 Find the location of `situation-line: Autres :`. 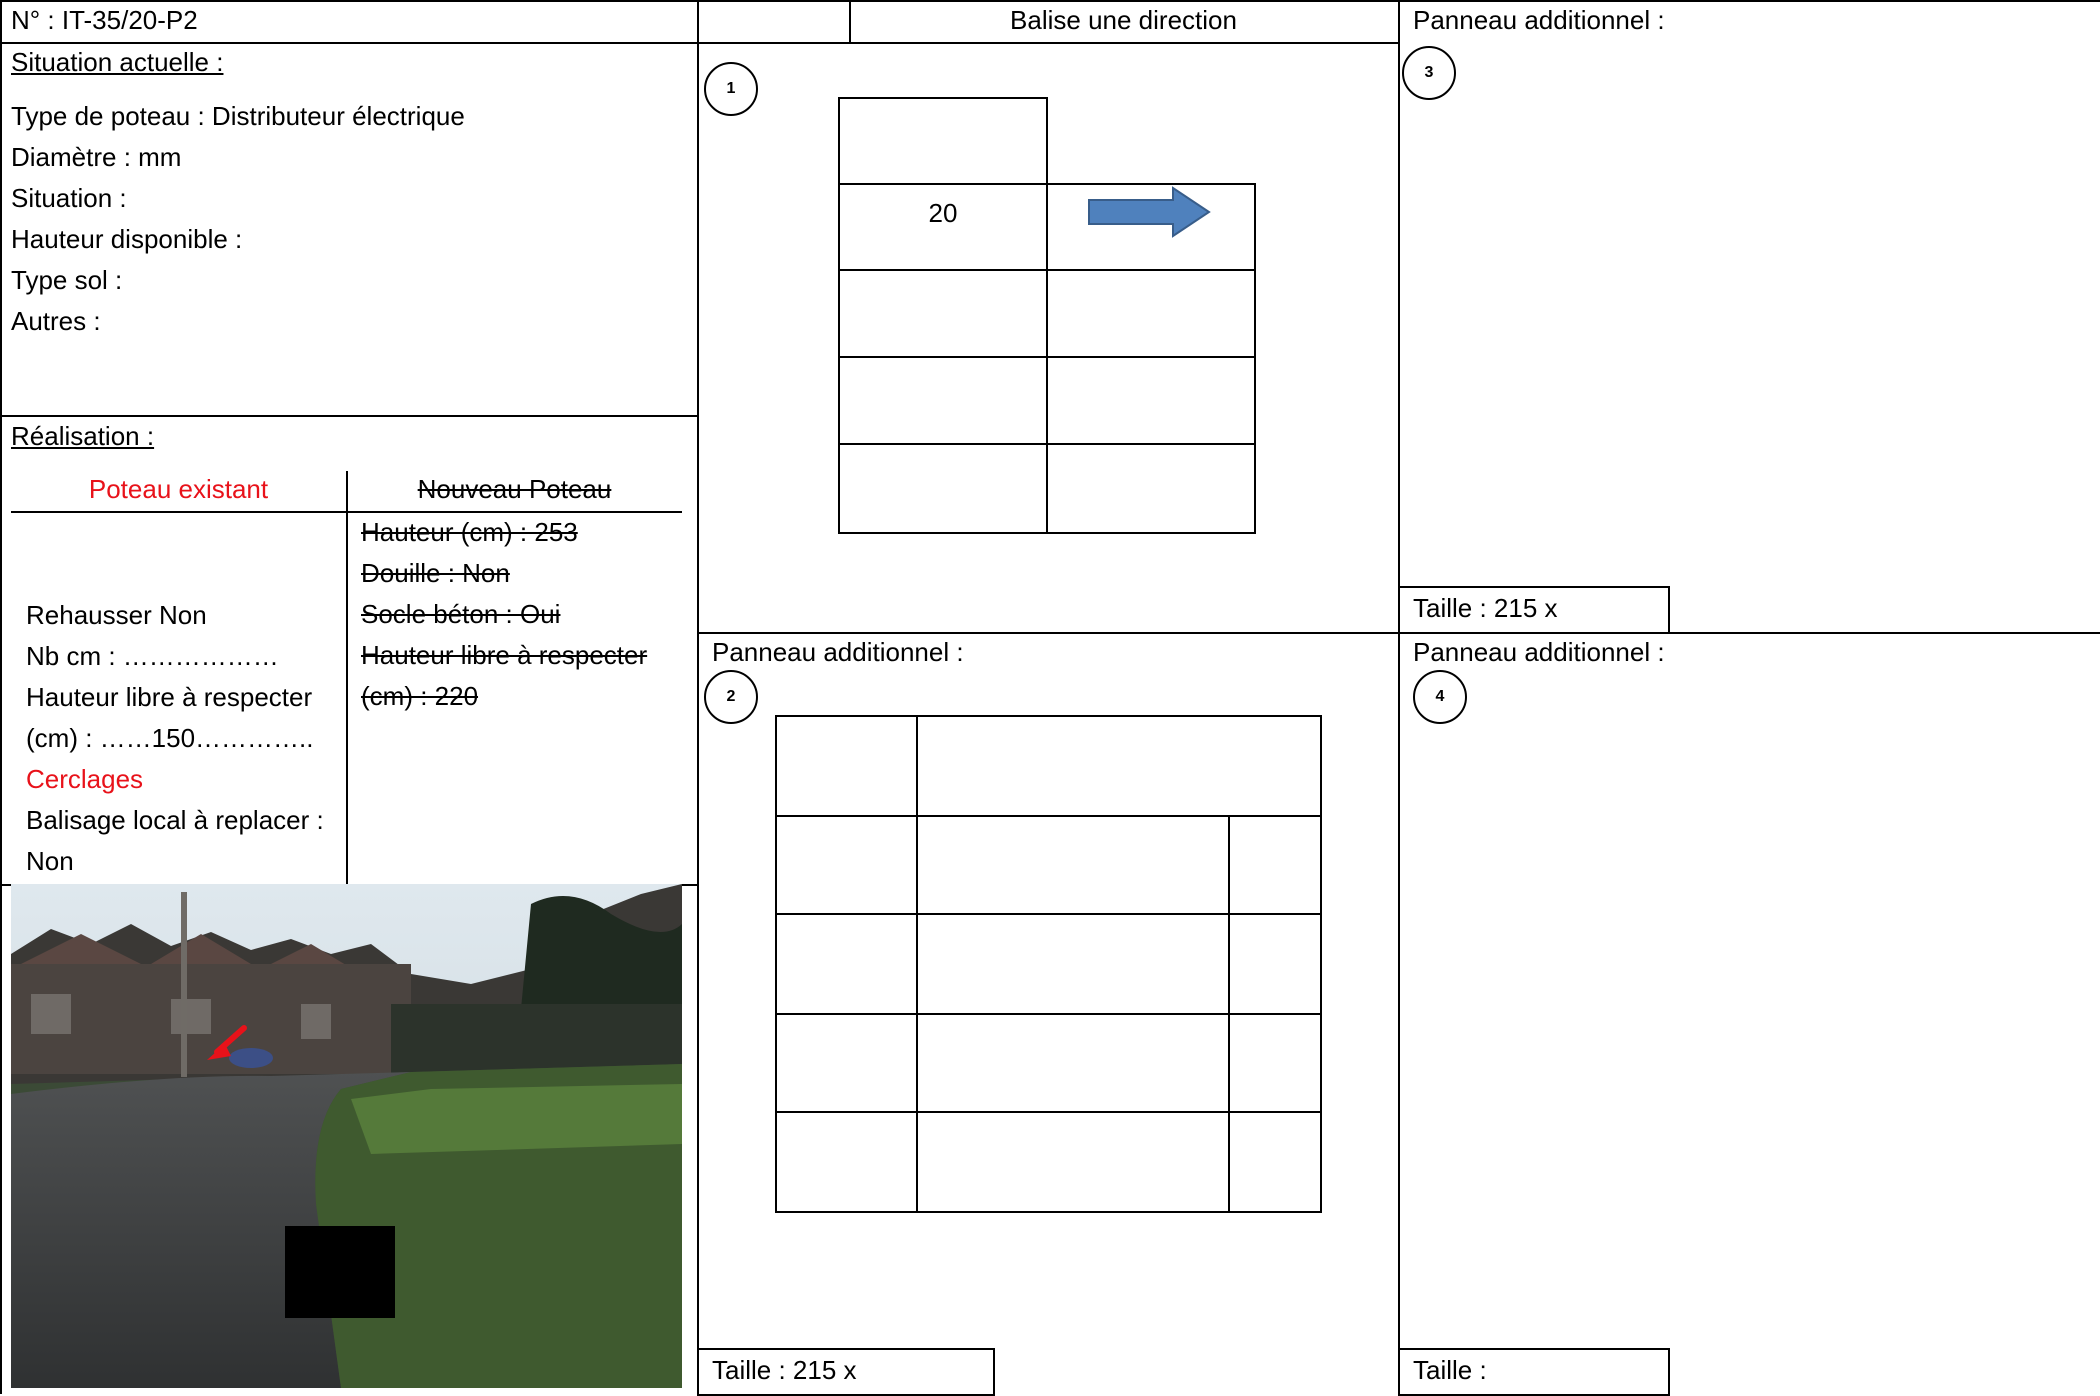

situation-line: Autres : is located at coordinates (56, 321).